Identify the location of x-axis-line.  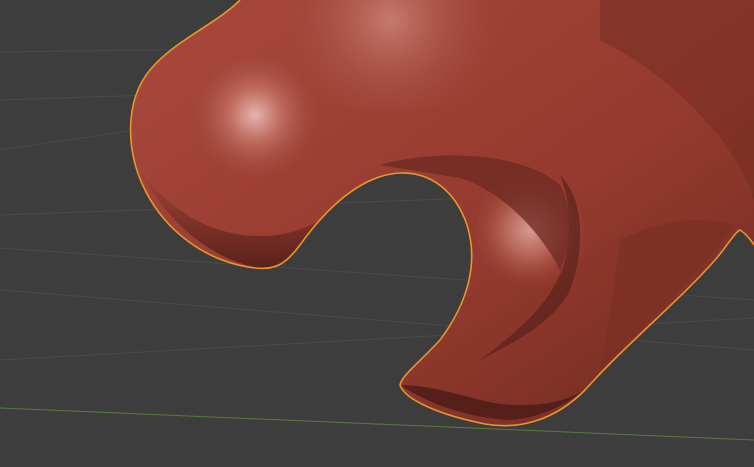
(377, 424).